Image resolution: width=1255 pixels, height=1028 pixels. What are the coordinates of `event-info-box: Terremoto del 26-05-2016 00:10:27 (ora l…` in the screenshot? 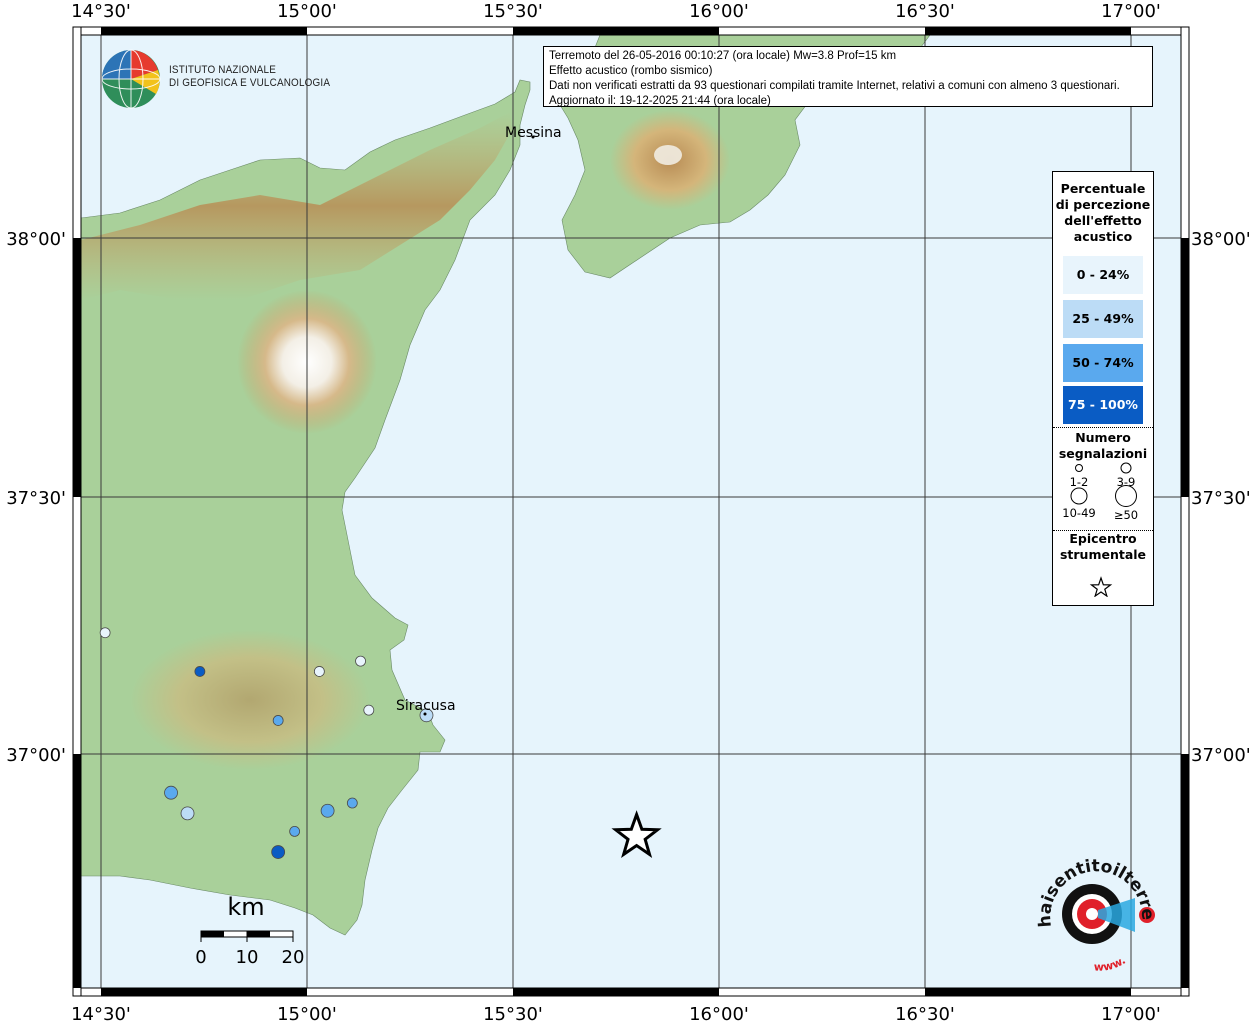 It's located at (848, 76).